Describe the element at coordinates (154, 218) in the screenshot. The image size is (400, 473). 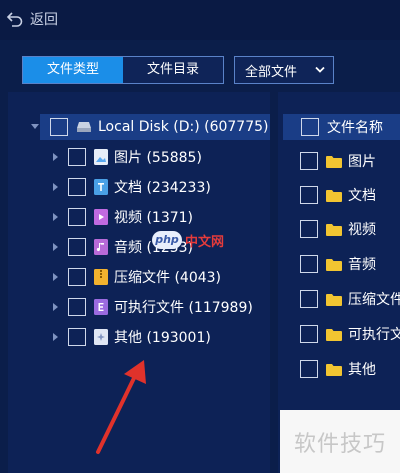
I see `tree-item-label: 视频 (1371)` at that location.